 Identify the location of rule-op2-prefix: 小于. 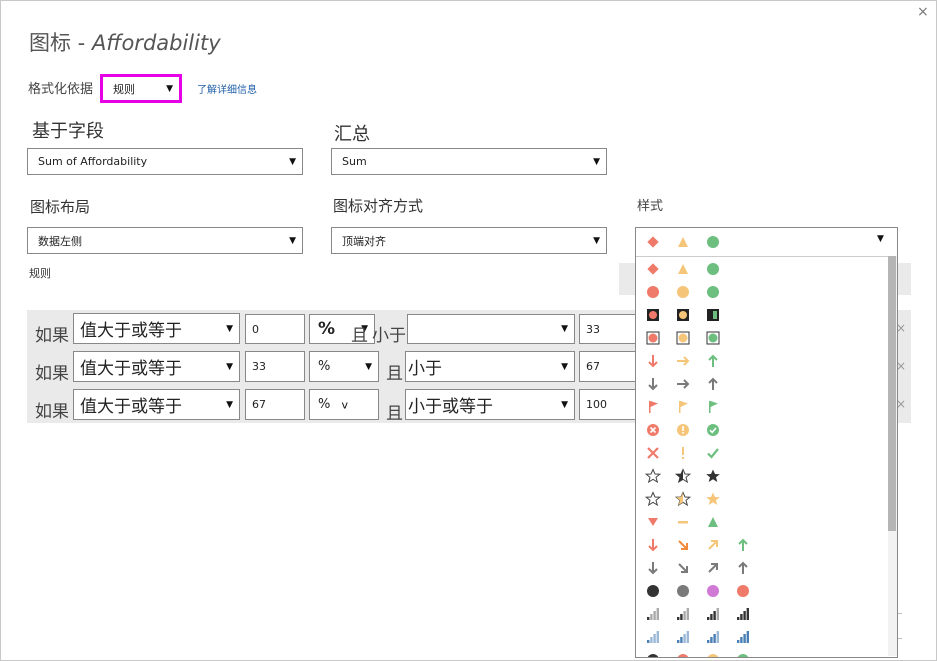
(389, 336).